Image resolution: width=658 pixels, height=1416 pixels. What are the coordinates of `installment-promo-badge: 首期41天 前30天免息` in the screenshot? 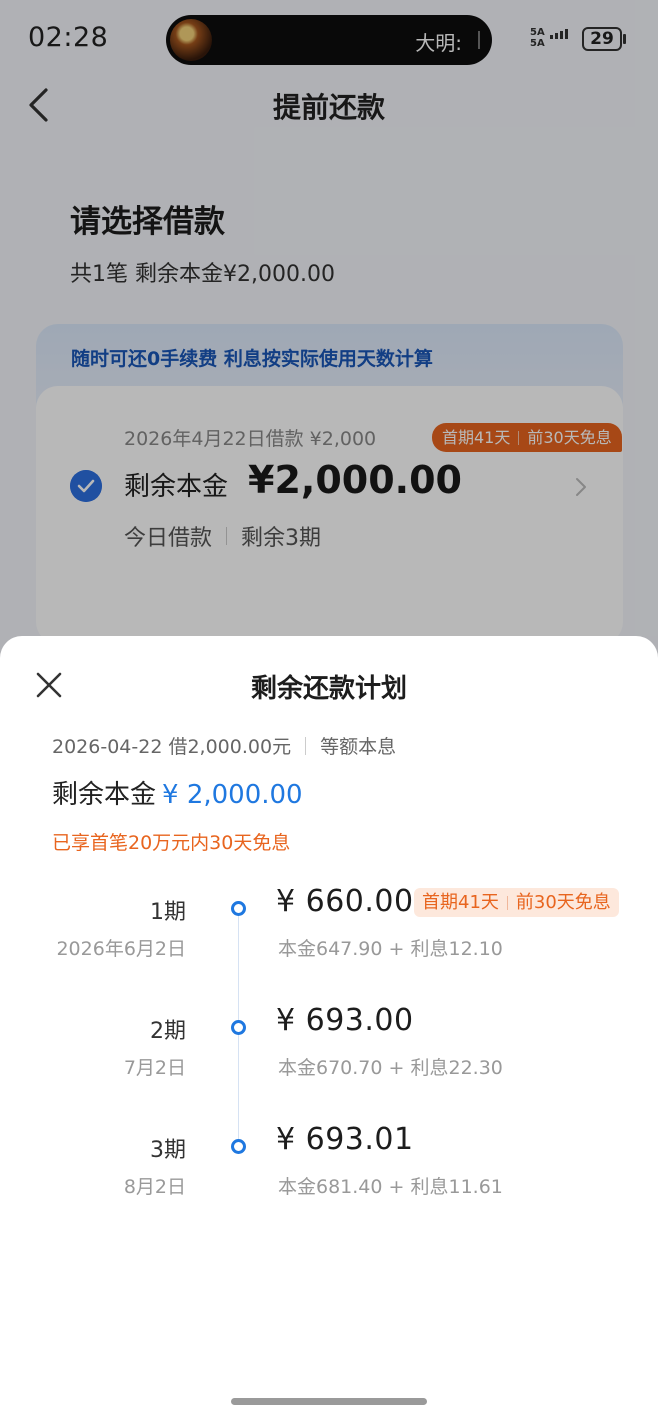 It's located at (516, 902).